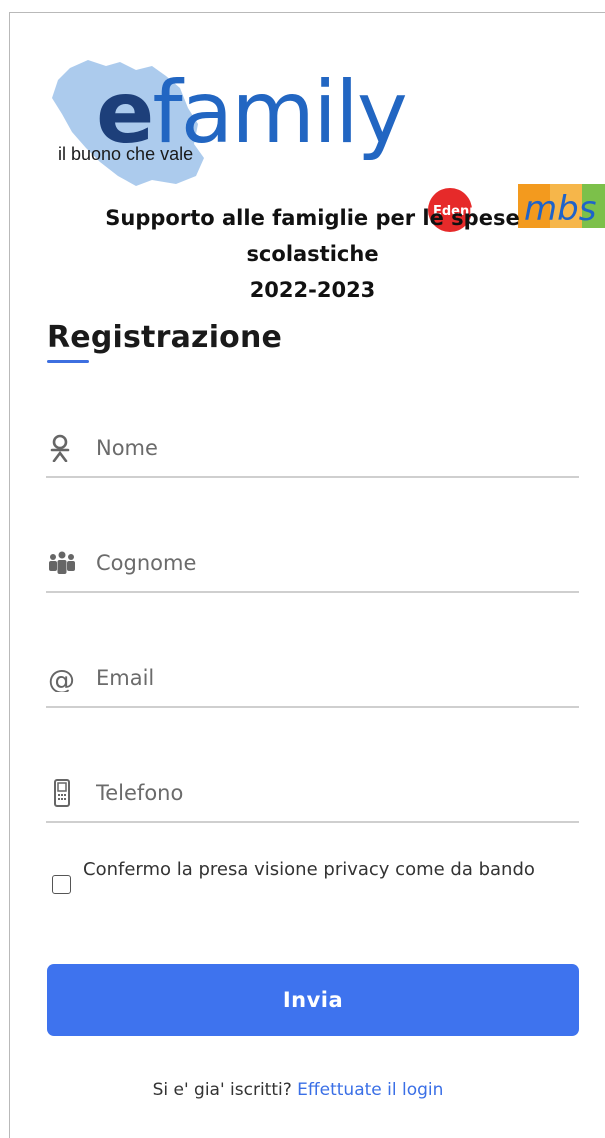 The width and height of the screenshot is (605, 1138). I want to click on login-prompt: Si e' gia' iscritti? Effettuate il login, so click(298, 1090).